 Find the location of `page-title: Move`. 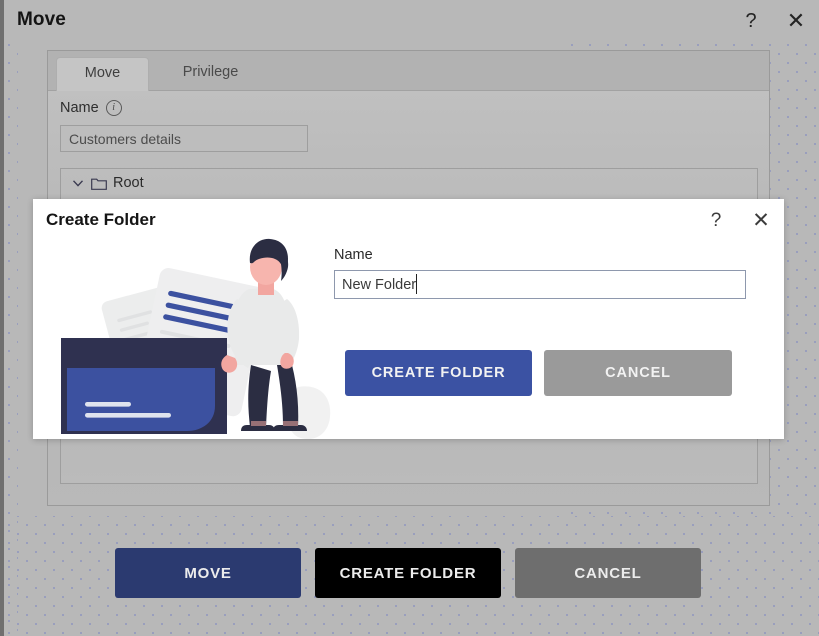

page-title: Move is located at coordinates (41, 19).